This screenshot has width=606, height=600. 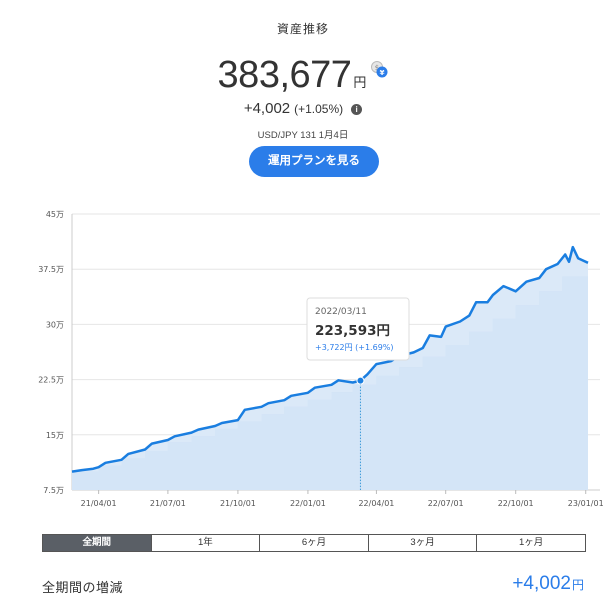 I want to click on summary-label: 全期間の増減, so click(x=83, y=587).